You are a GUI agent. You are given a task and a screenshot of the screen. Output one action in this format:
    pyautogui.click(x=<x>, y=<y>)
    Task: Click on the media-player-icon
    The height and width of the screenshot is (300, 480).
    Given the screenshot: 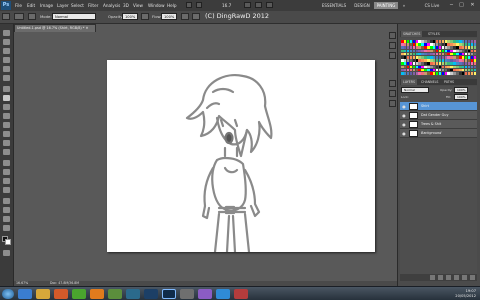 What is the action you would take?
    pyautogui.click(x=97, y=294)
    